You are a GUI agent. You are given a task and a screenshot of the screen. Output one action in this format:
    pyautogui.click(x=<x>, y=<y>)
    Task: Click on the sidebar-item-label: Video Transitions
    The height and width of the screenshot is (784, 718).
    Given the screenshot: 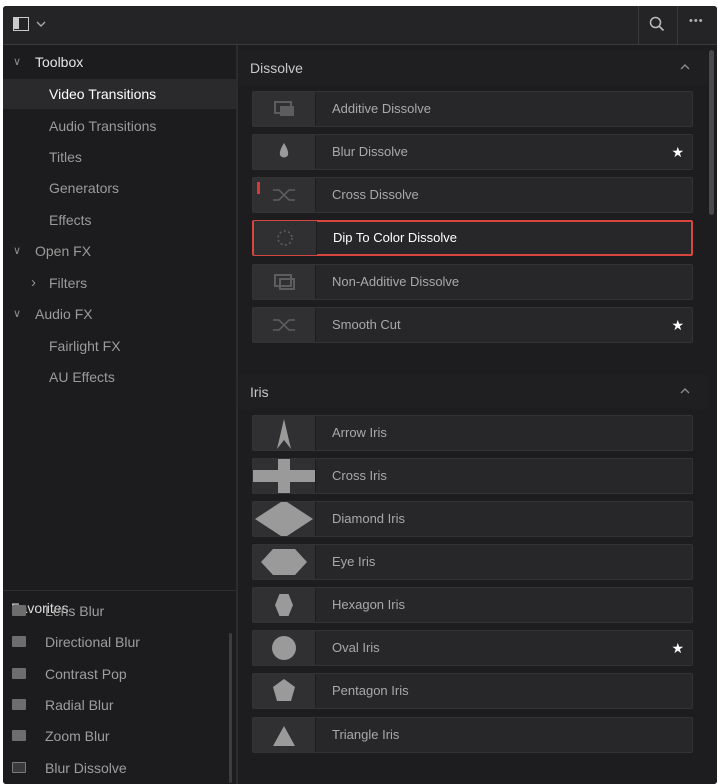 What is the action you would take?
    pyautogui.click(x=103, y=94)
    